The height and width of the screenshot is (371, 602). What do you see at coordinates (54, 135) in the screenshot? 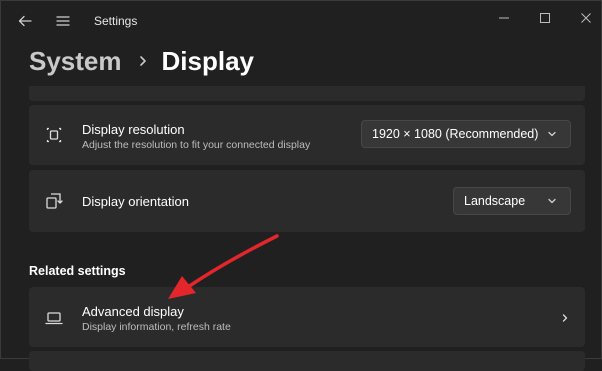
I see `resolution-icon` at bounding box center [54, 135].